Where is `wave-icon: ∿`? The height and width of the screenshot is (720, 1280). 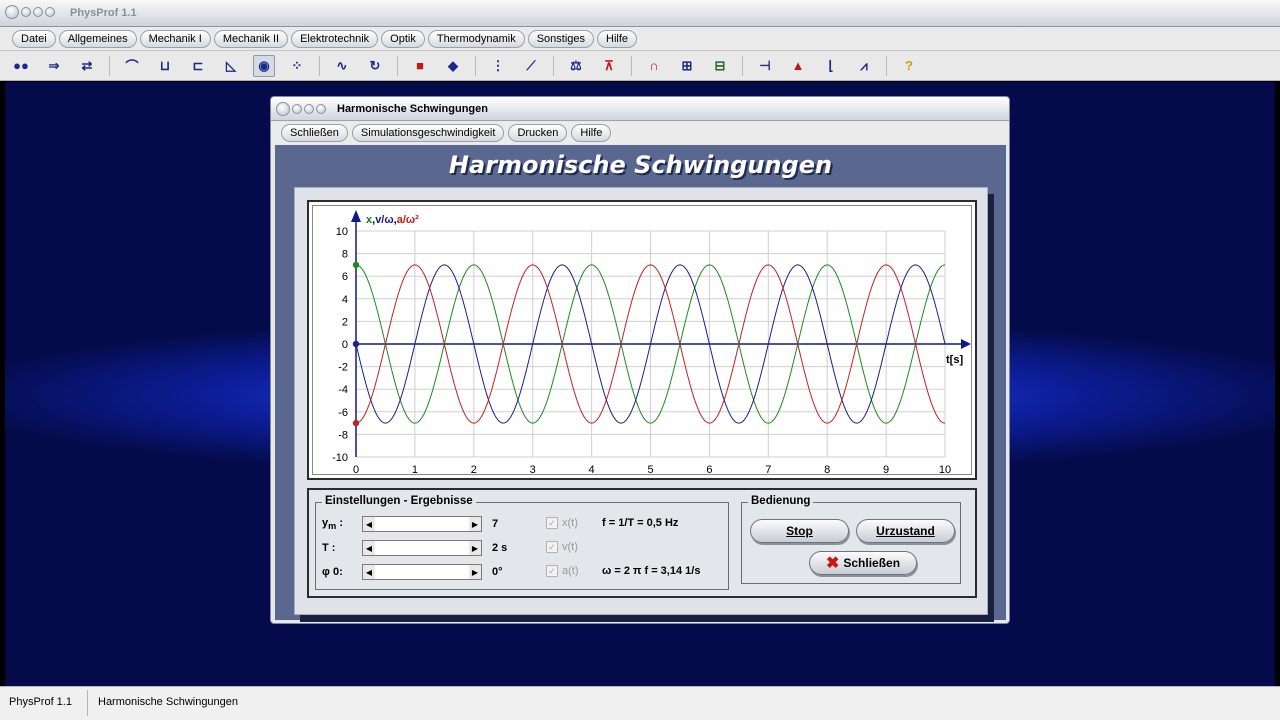 wave-icon: ∿ is located at coordinates (342, 66).